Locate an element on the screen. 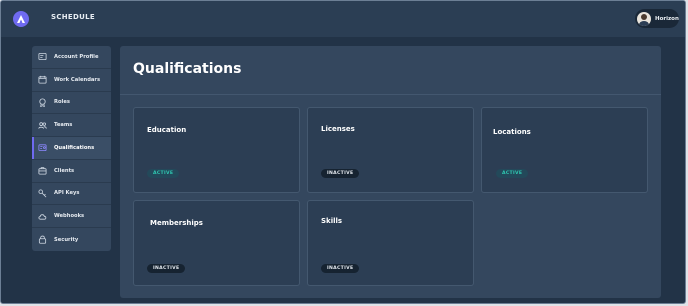 Image resolution: width=688 pixels, height=306 pixels. role-icon is located at coordinates (42, 102).